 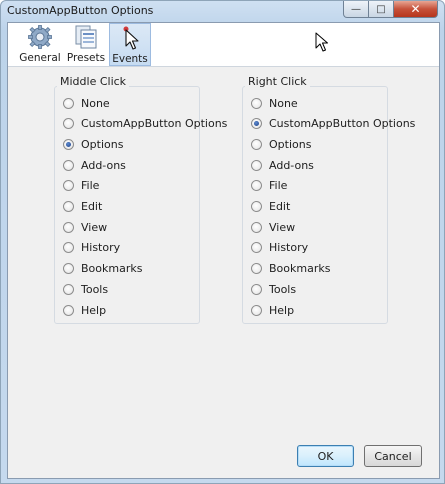 I want to click on tab-events: Events, so click(x=130, y=44).